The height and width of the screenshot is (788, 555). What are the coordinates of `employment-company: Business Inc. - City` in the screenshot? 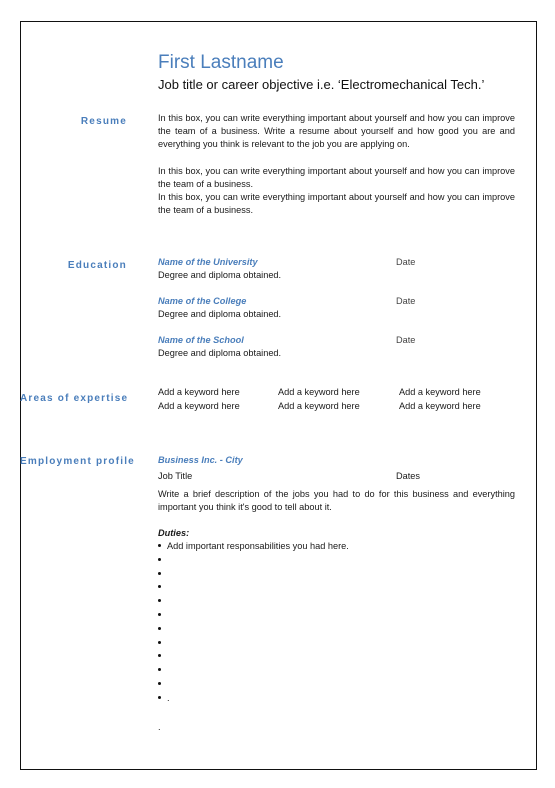 It's located at (200, 460).